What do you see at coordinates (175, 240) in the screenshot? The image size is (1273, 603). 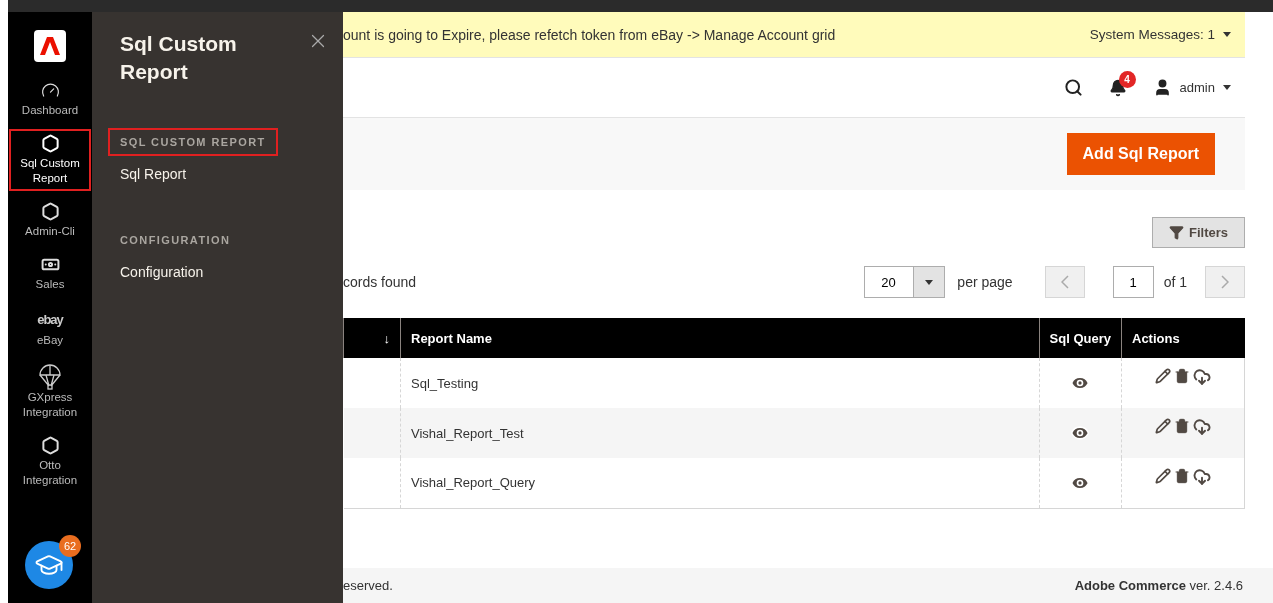 I see `section-heading: CONFIGURATION` at bounding box center [175, 240].